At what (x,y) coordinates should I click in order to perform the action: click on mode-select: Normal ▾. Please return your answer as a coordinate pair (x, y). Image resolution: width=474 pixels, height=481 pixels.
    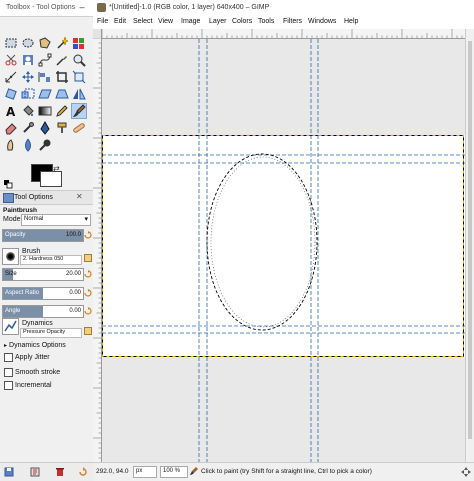
    Looking at the image, I should click on (56, 220).